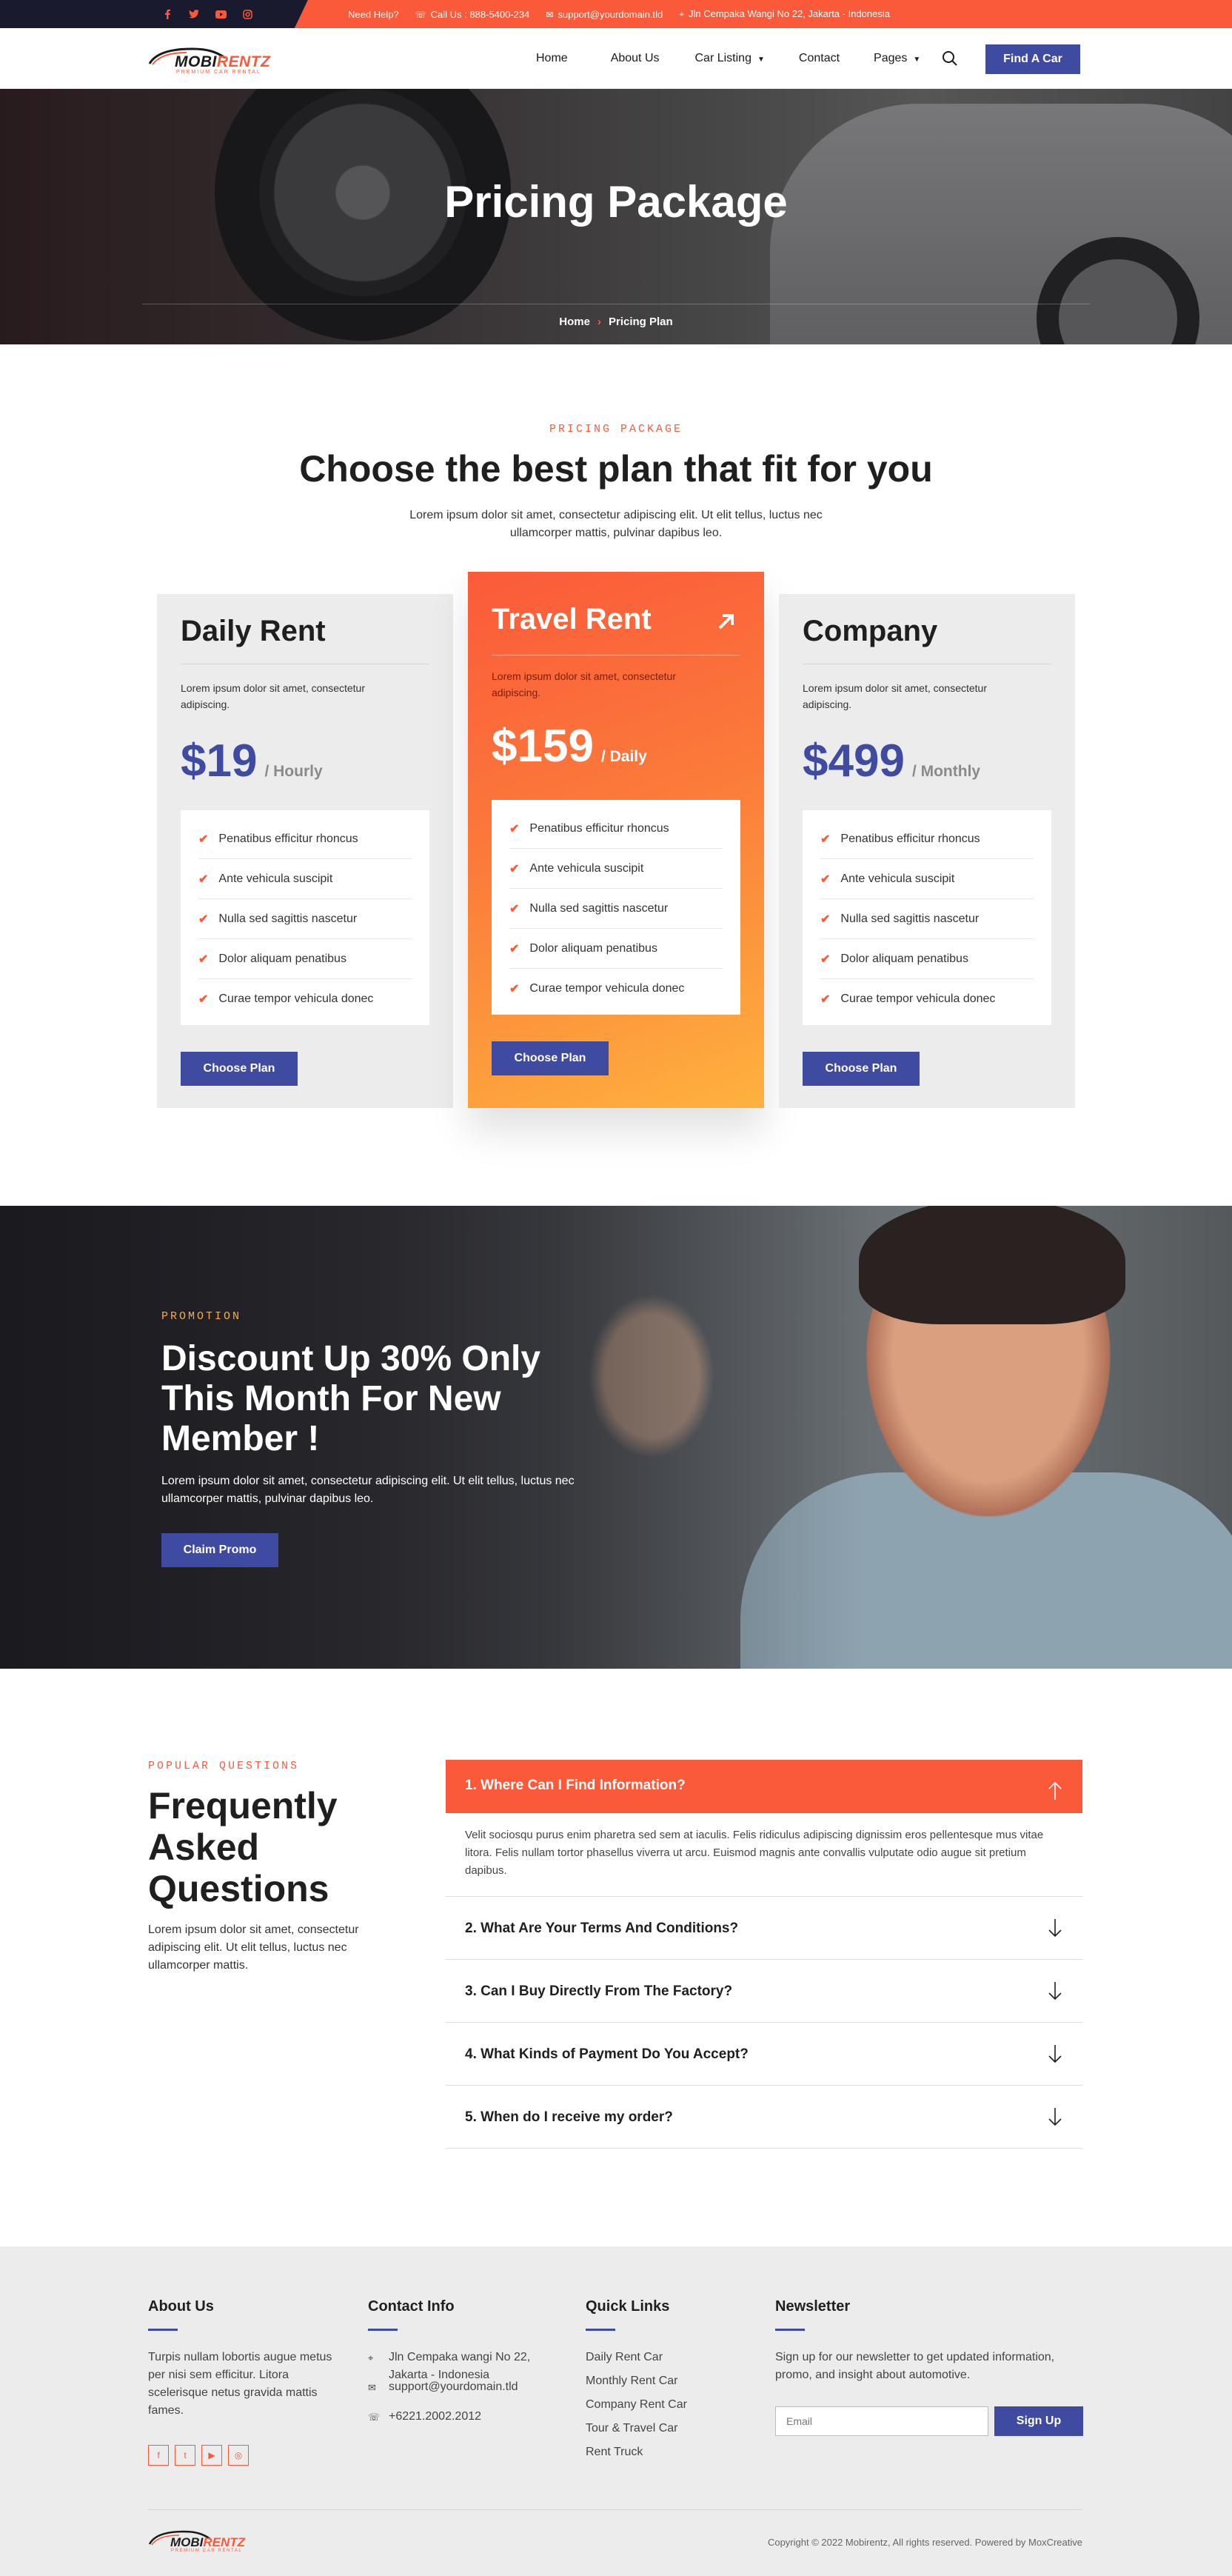  What do you see at coordinates (628, 2306) in the screenshot?
I see `footer-links-title: Quick Links` at bounding box center [628, 2306].